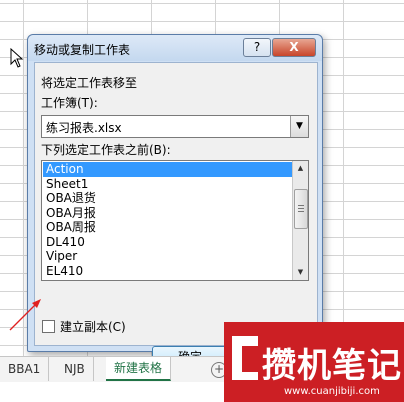  Describe the element at coordinates (299, 126) in the screenshot. I see `chevron-down-icon: ▼` at that location.